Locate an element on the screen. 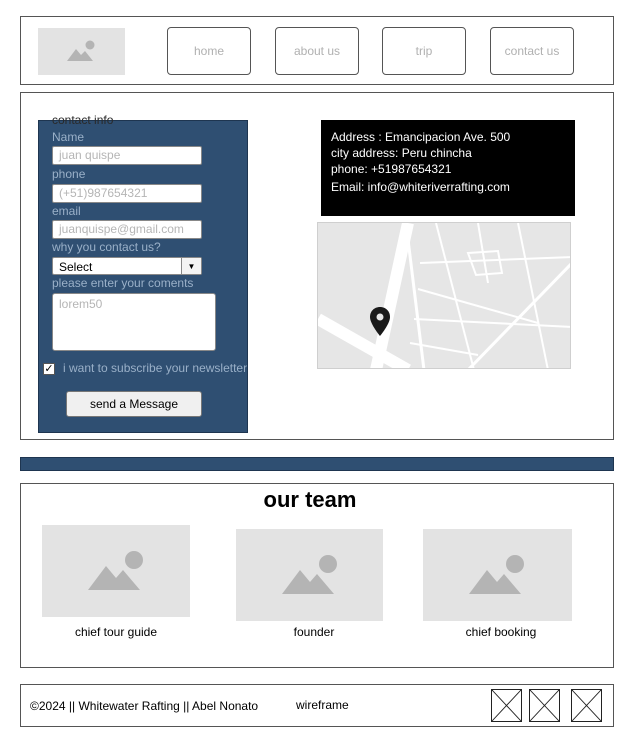 The image size is (636, 740). comments-label: please enter your coments is located at coordinates (123, 283).